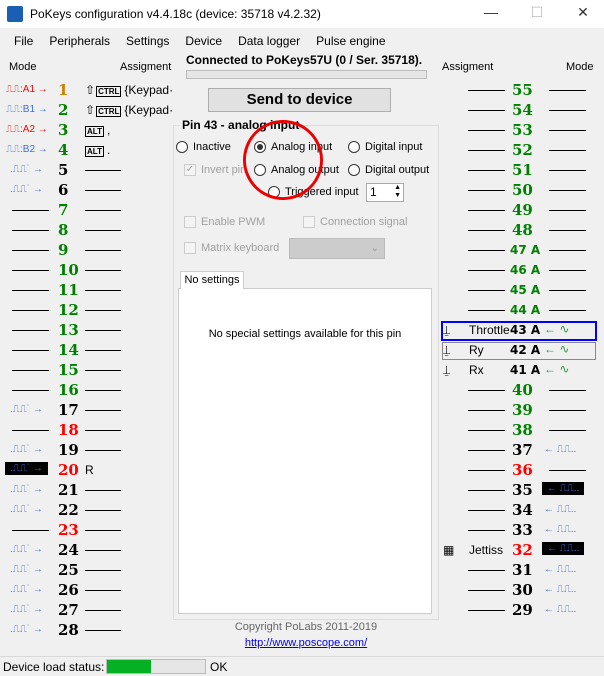  Describe the element at coordinates (522, 290) in the screenshot. I see `pin-row-45A: 45 A` at that location.